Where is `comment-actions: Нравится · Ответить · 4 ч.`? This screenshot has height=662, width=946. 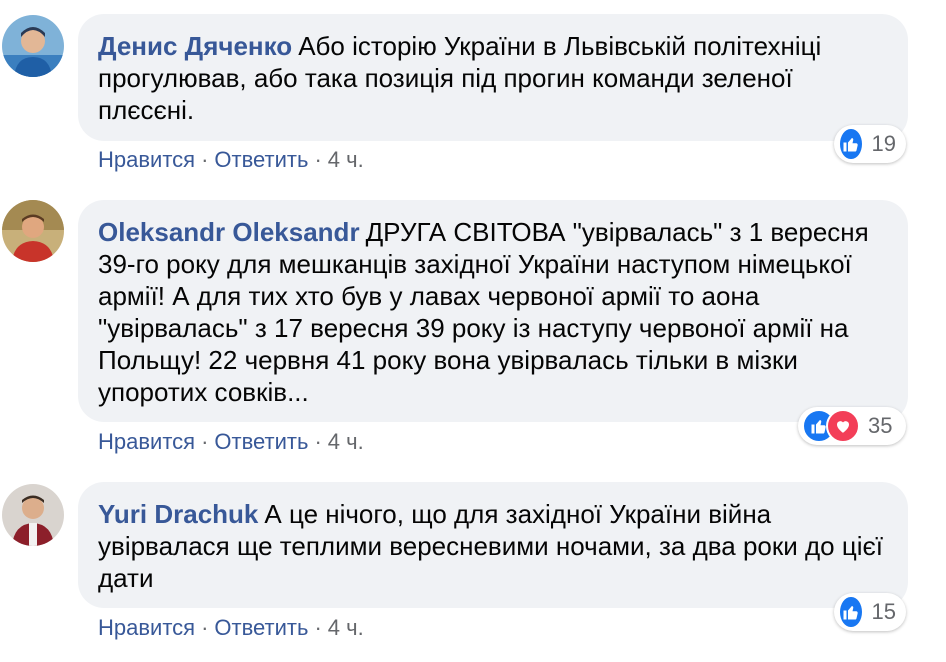
comment-actions: Нравится · Ответить · 4 ч. is located at coordinates (231, 628).